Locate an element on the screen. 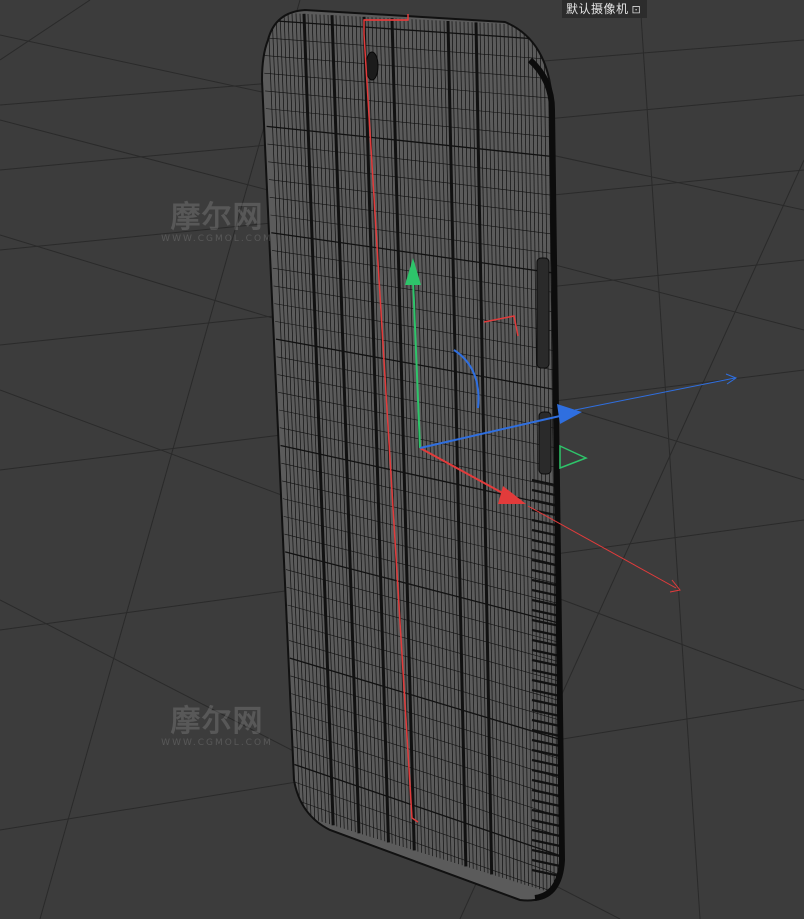 This screenshot has height=919, width=804. gizmo-z-arrow is located at coordinates (569, 414).